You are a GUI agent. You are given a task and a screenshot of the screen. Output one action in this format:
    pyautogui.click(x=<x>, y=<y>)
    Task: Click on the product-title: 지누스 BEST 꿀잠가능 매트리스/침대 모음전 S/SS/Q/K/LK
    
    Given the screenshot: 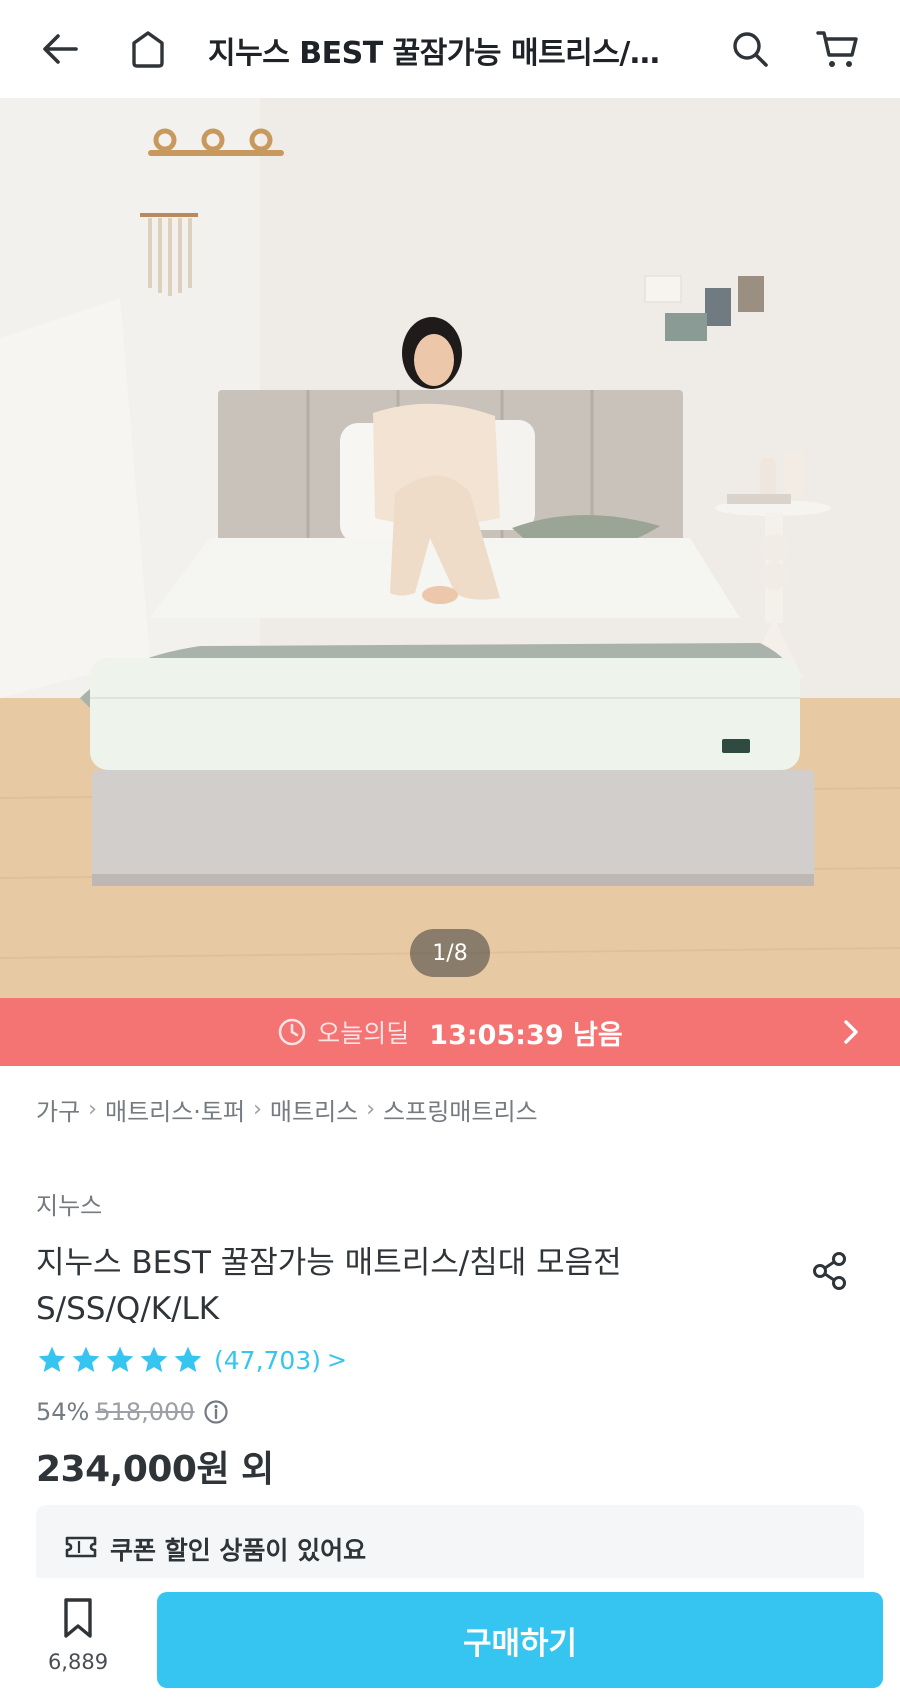 What is the action you would take?
    pyautogui.click(x=329, y=1286)
    